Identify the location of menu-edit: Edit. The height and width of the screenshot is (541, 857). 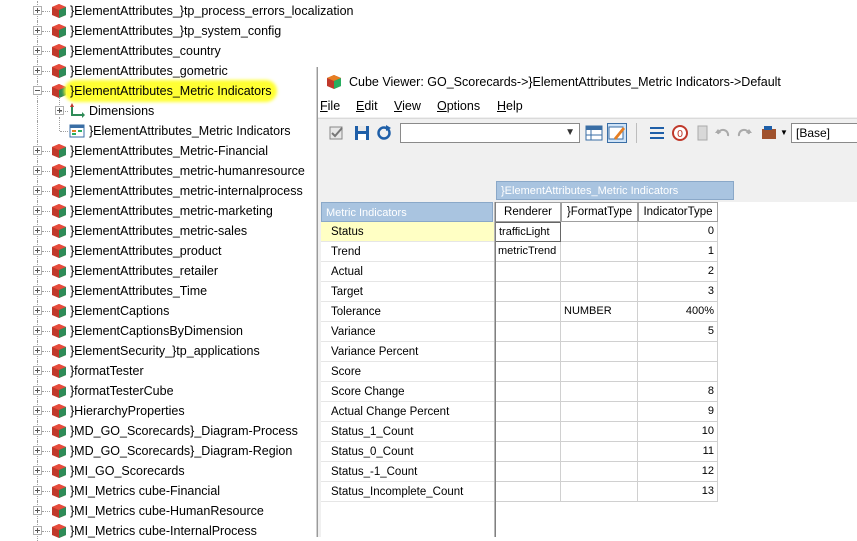
(367, 106).